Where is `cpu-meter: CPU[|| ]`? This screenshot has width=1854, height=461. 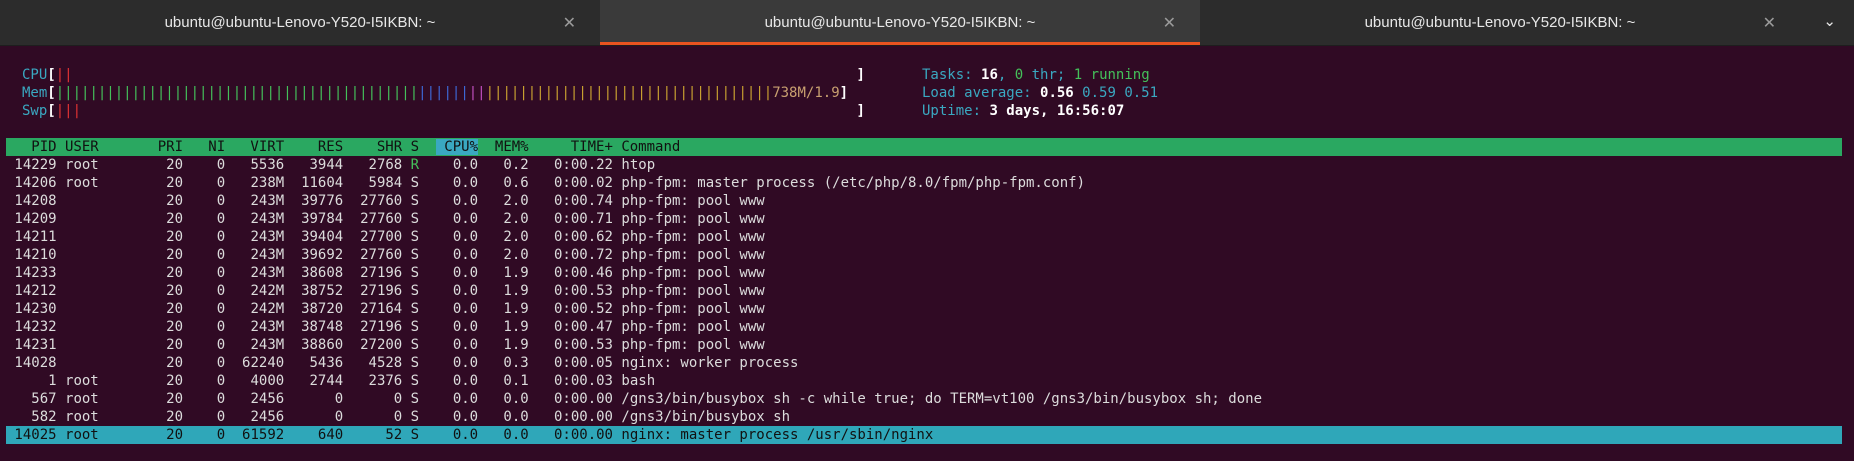 cpu-meter: CPU[|| ] is located at coordinates (443, 75).